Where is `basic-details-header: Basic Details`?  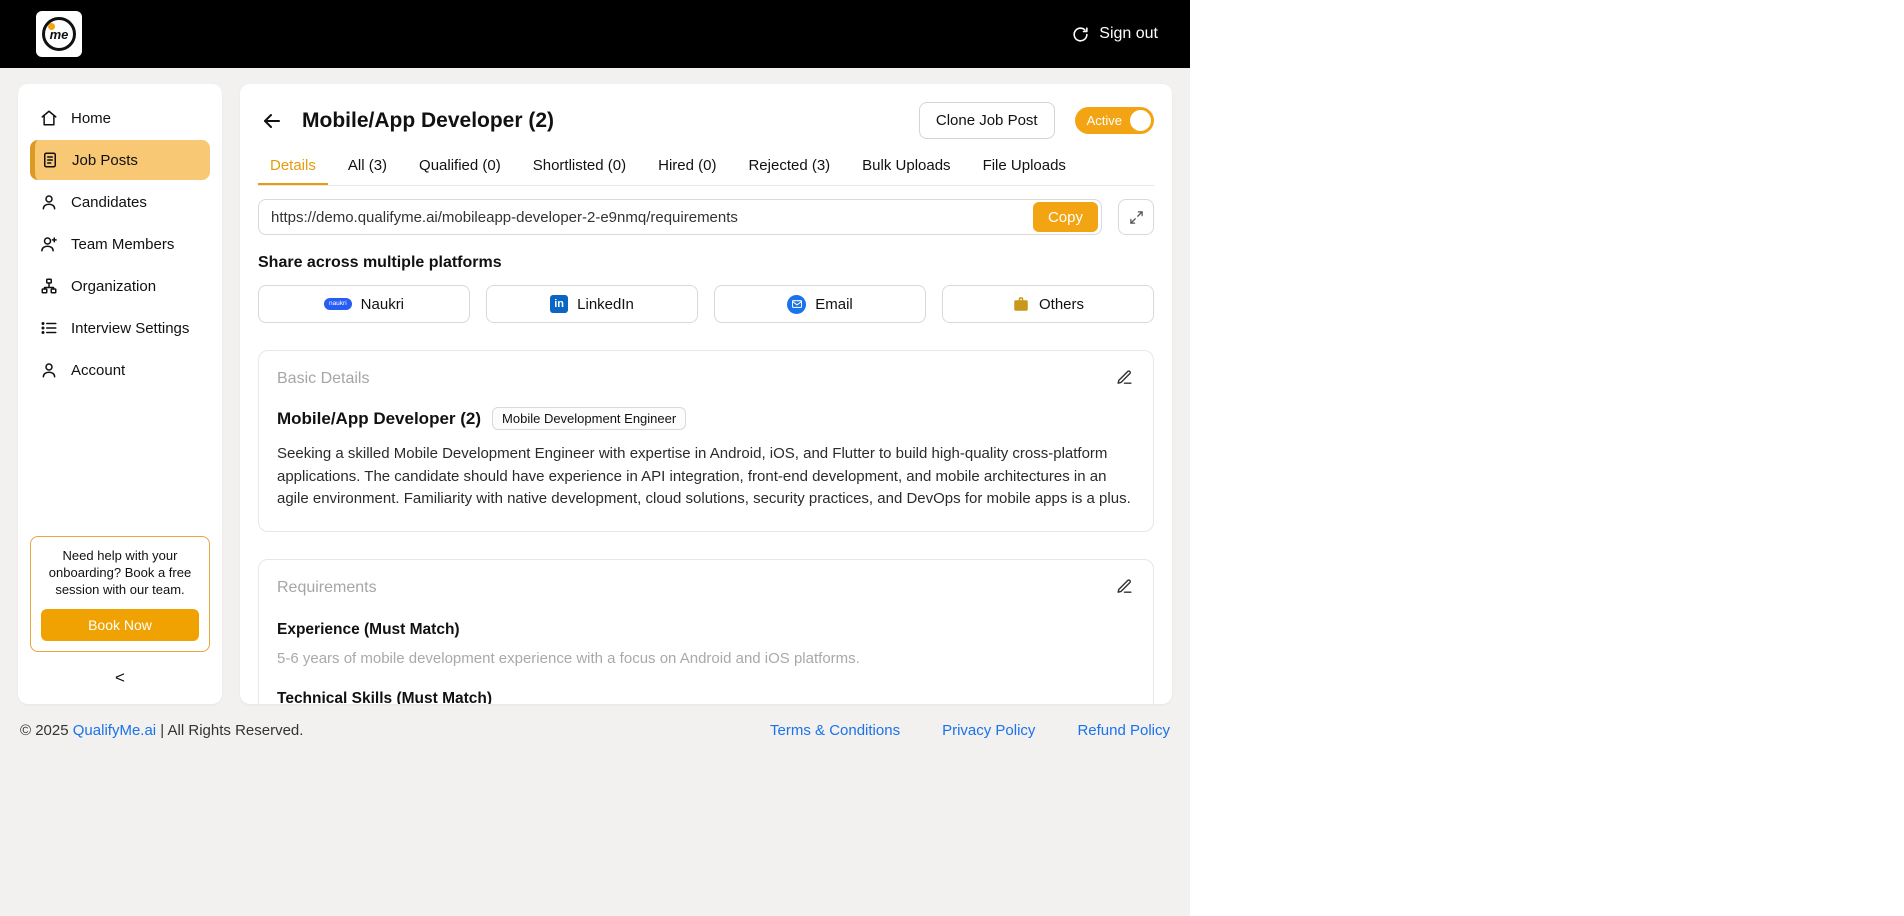 basic-details-header: Basic Details is located at coordinates (706, 379).